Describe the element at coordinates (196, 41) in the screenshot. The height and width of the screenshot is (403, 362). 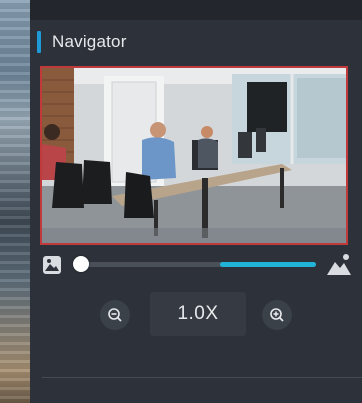
I see `panel-header: Navigator` at that location.